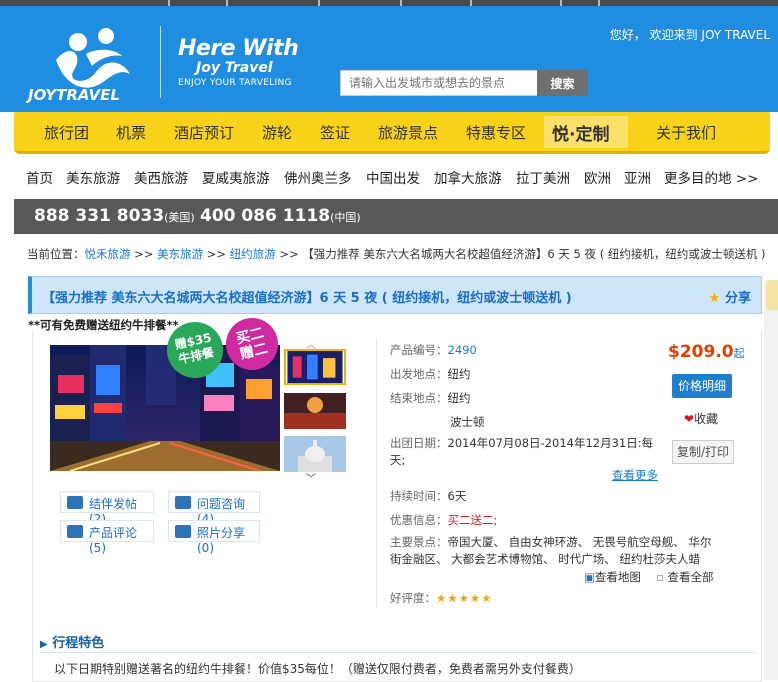 The width and height of the screenshot is (778, 682). Describe the element at coordinates (236, 177) in the screenshot. I see `subnav-item-hawaii: 夏威夷旅游` at that location.